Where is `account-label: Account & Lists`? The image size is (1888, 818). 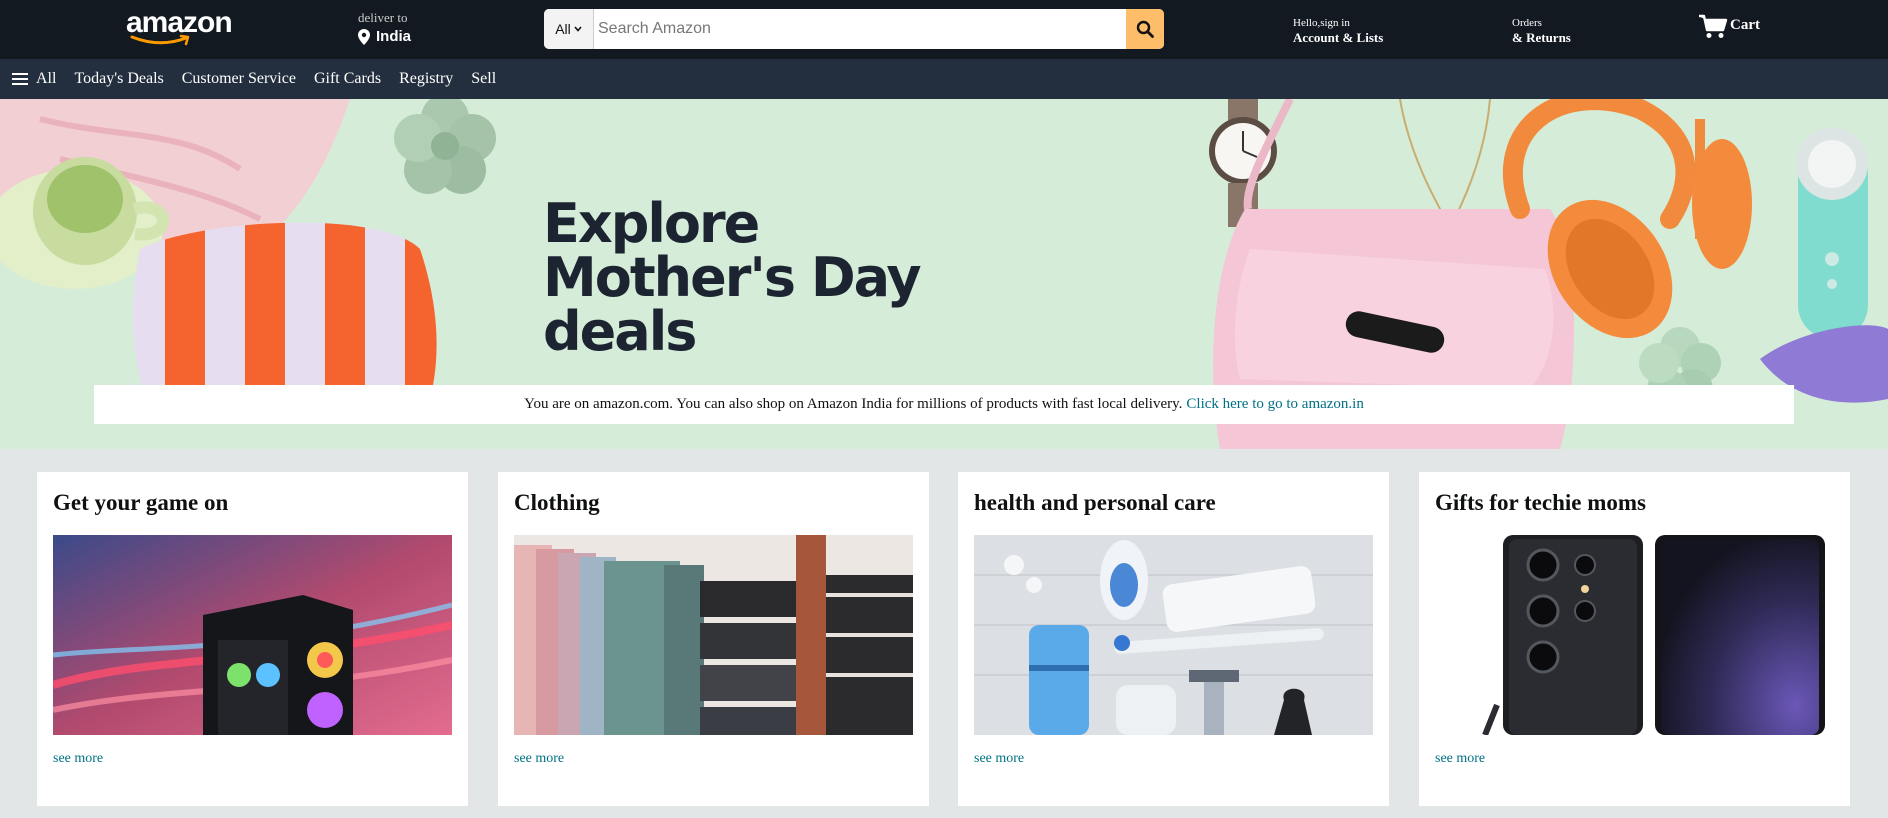 account-label: Account & Lists is located at coordinates (1338, 37).